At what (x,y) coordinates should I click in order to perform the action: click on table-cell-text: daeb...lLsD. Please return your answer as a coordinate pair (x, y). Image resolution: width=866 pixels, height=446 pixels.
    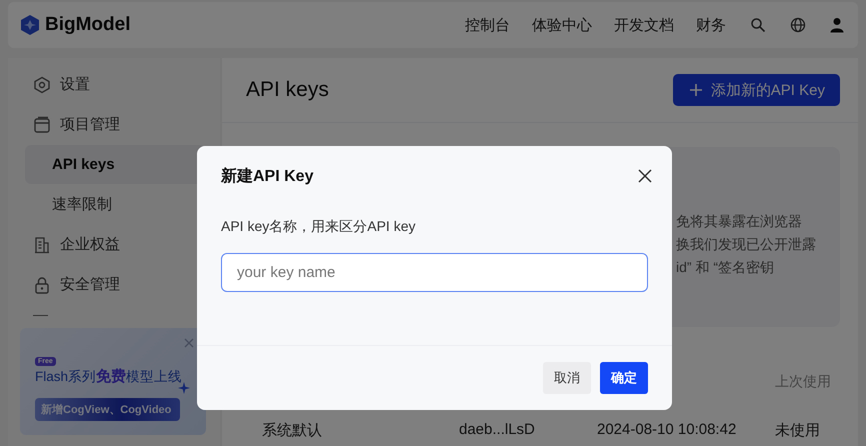
    Looking at the image, I should click on (497, 430).